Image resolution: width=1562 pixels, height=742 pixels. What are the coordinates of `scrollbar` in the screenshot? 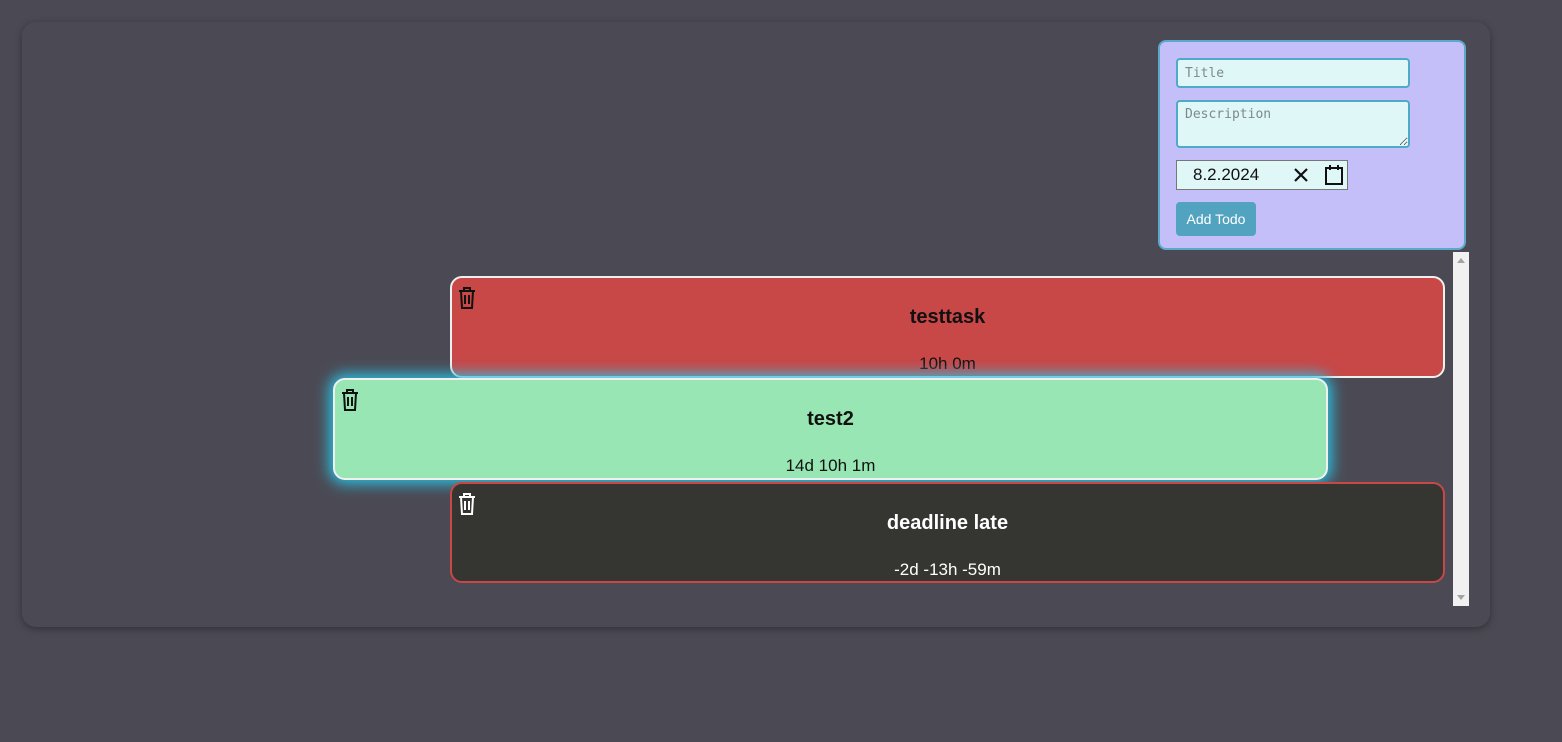 It's located at (1461, 429).